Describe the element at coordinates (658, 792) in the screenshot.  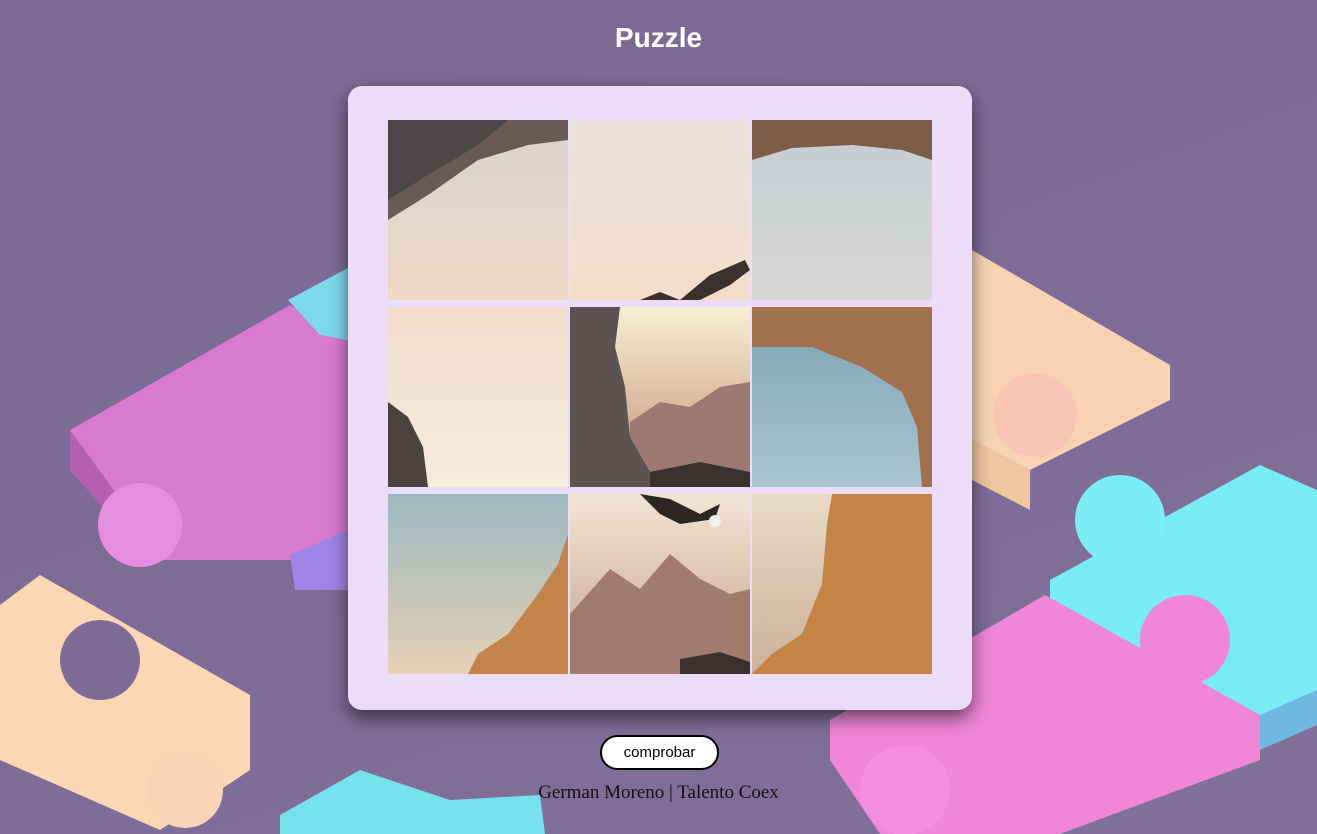
I see `footer-credit: German Moreno | Talento Coex` at that location.